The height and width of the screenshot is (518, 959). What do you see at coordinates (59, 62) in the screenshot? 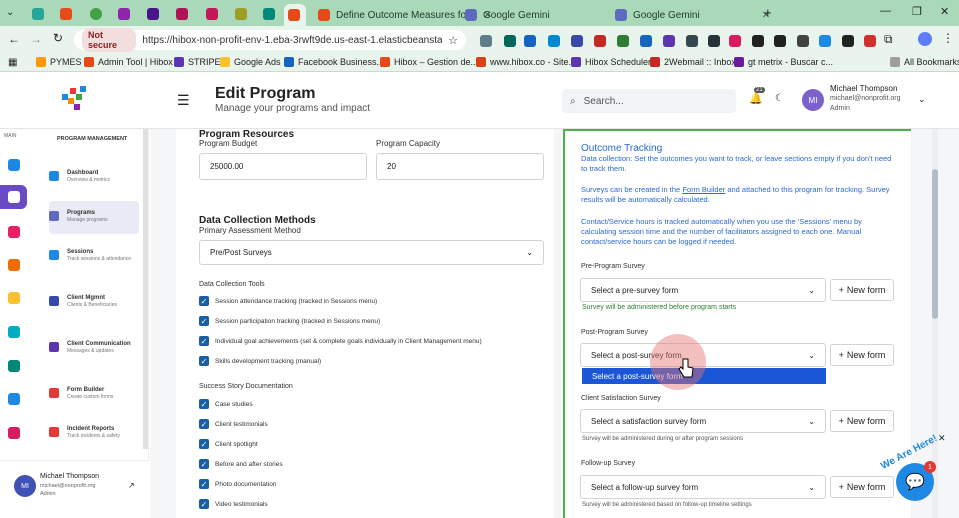
I see `bookmark-item: PYMES` at bounding box center [59, 62].